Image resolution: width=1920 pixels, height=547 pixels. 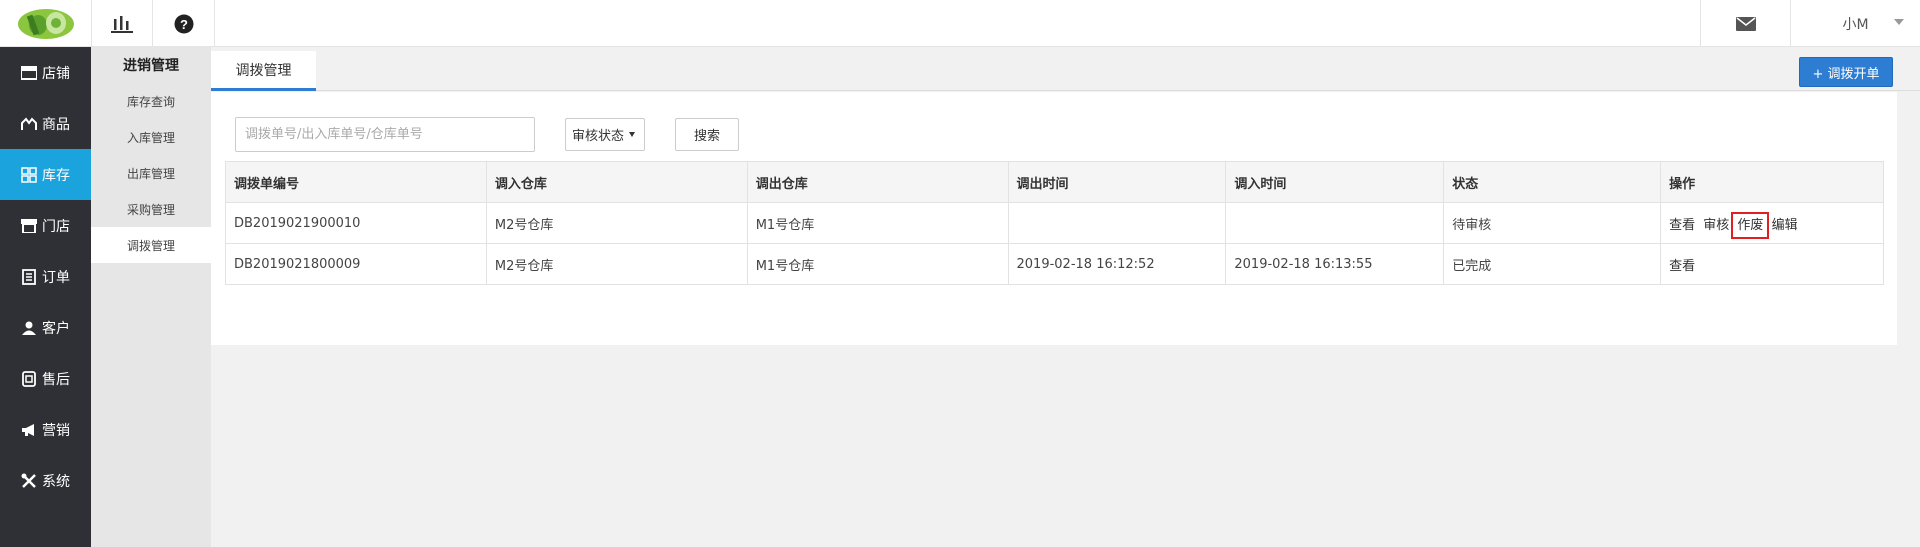 I want to click on sidebar-item-customers: 客户, so click(x=45, y=327).